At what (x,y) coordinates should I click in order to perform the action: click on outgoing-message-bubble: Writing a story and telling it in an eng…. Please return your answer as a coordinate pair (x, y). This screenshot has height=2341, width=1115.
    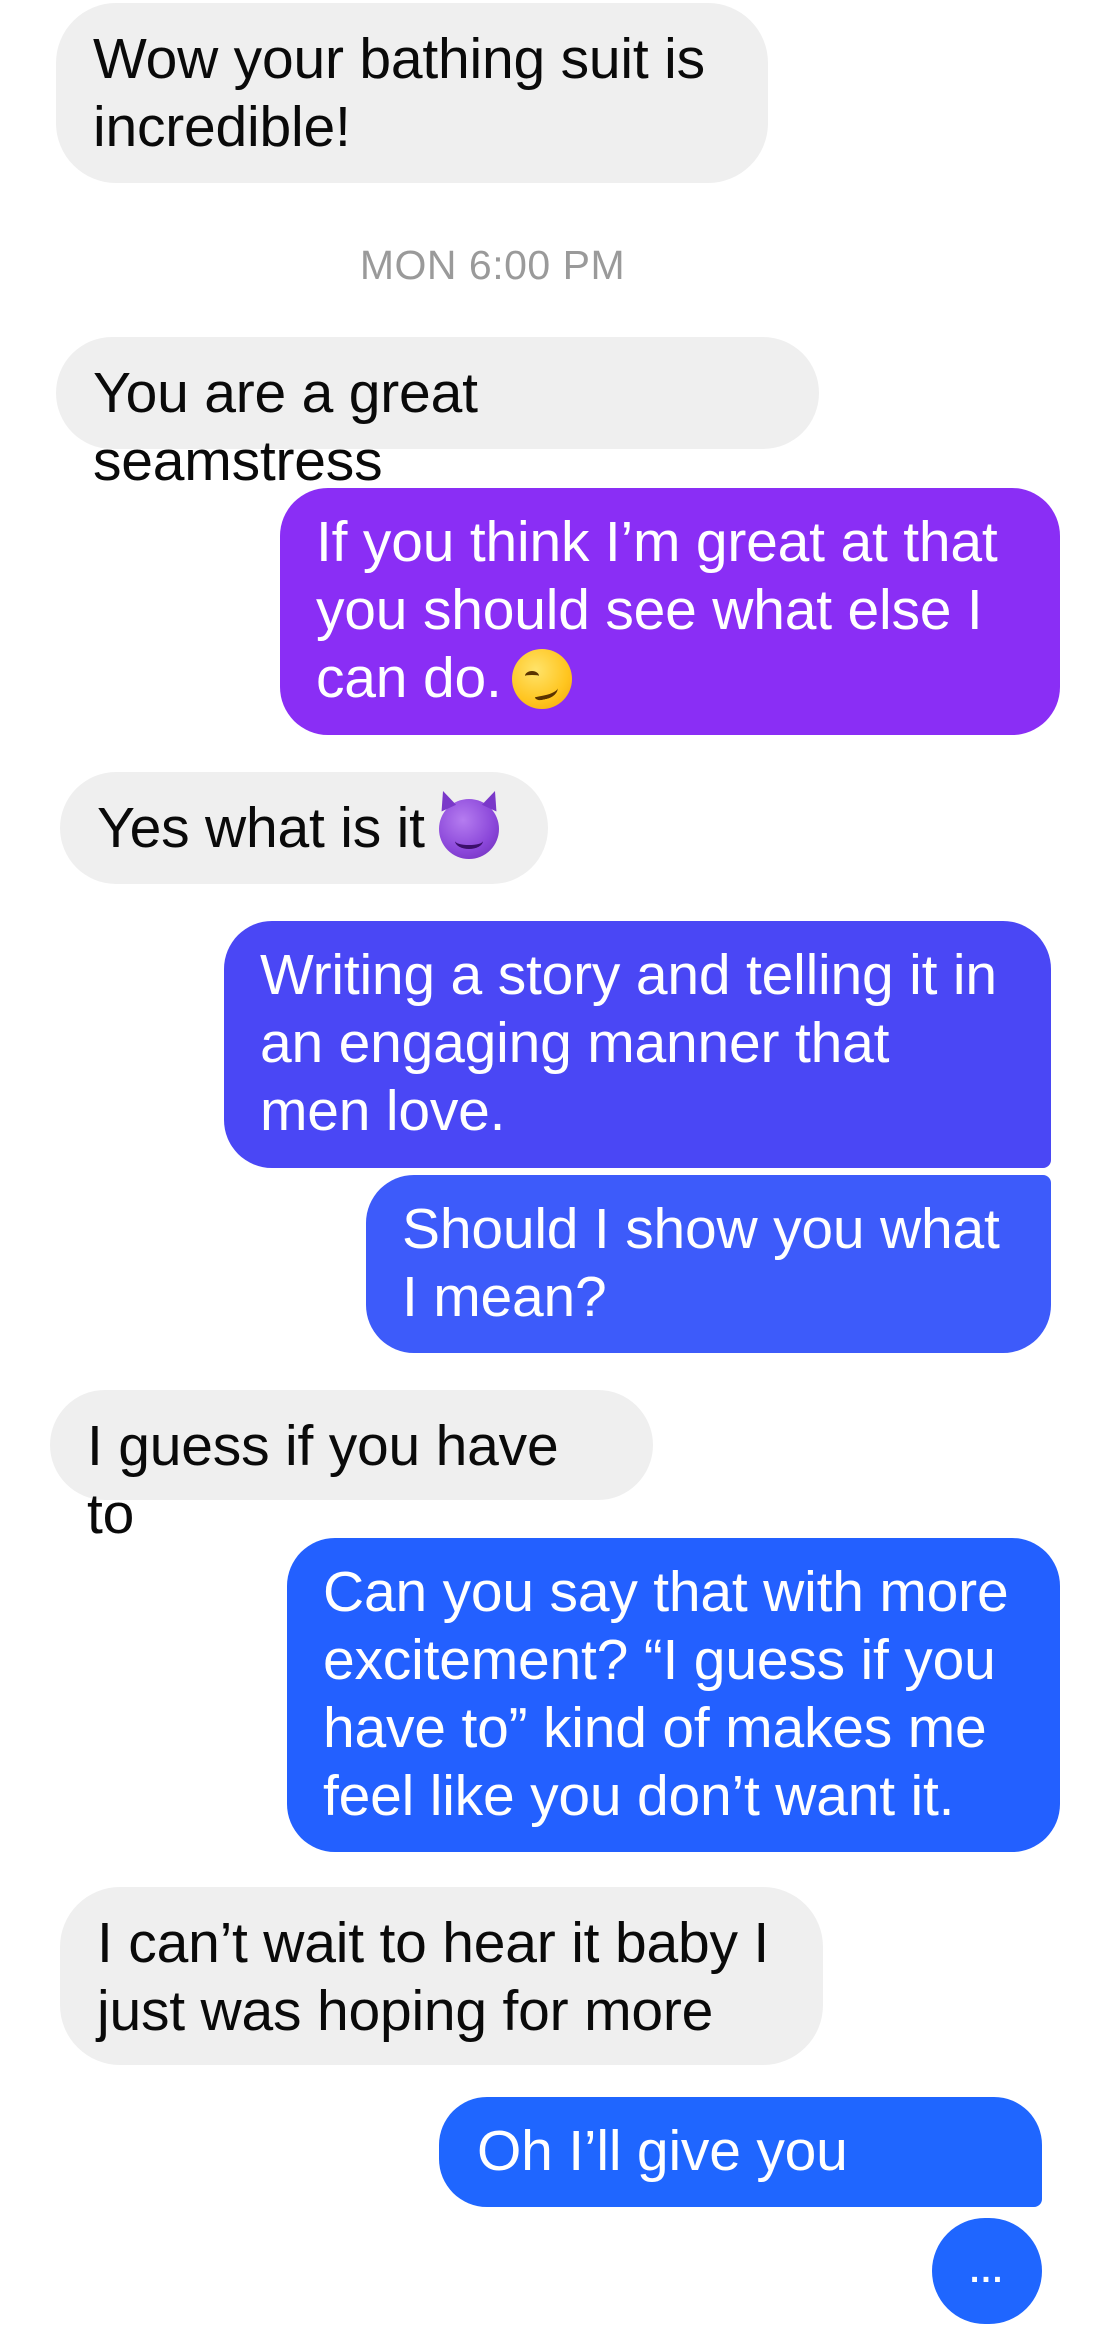
    Looking at the image, I should click on (637, 1044).